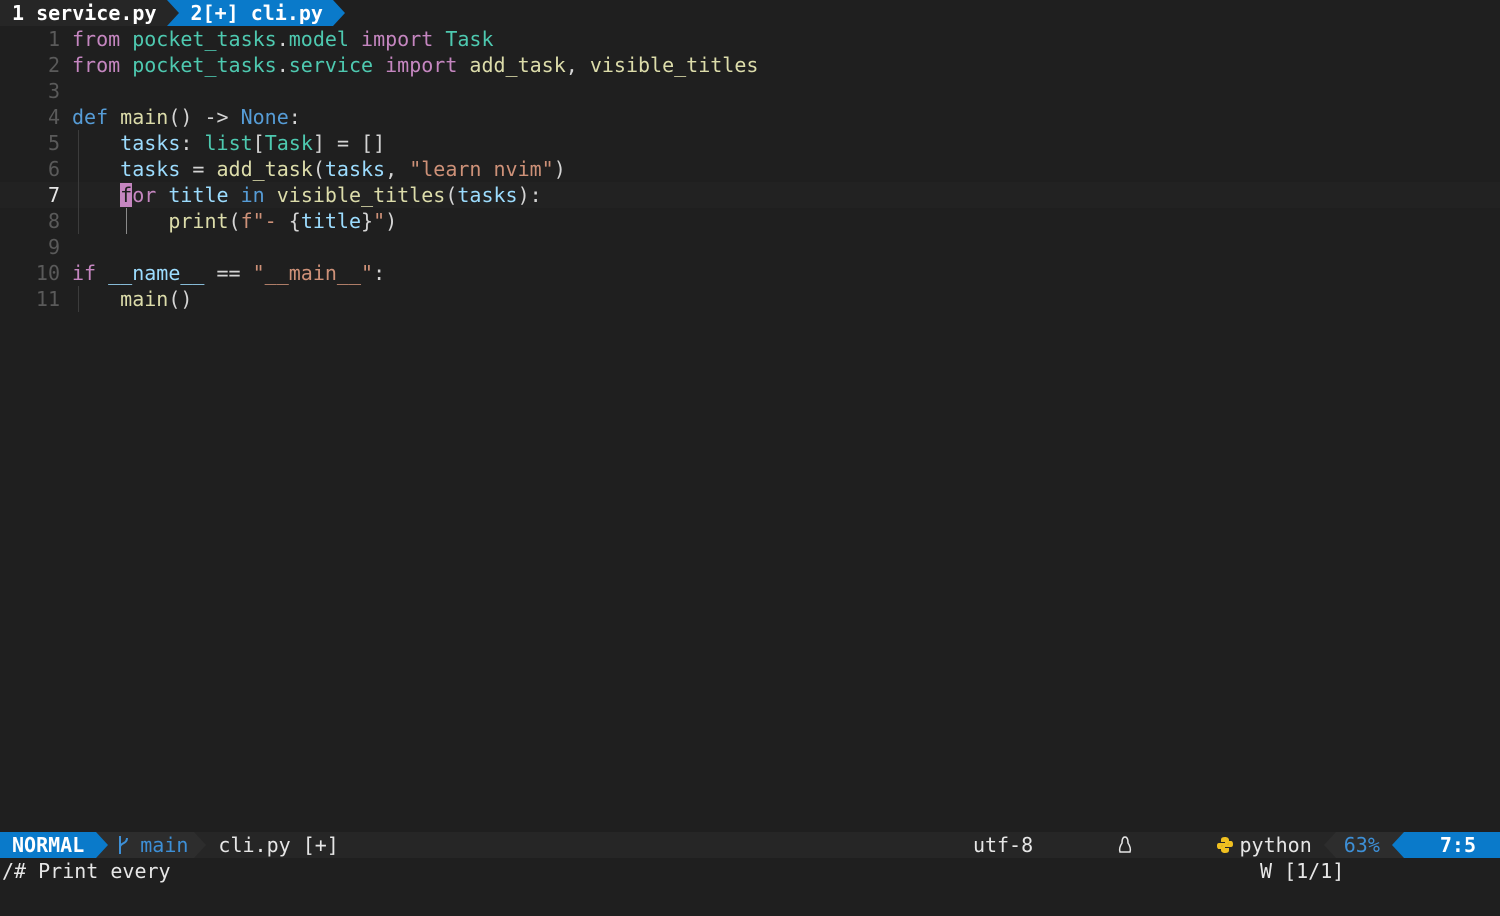 This screenshot has width=1500, height=916. Describe the element at coordinates (278, 845) in the screenshot. I see `file-name: cli.py [+]` at that location.